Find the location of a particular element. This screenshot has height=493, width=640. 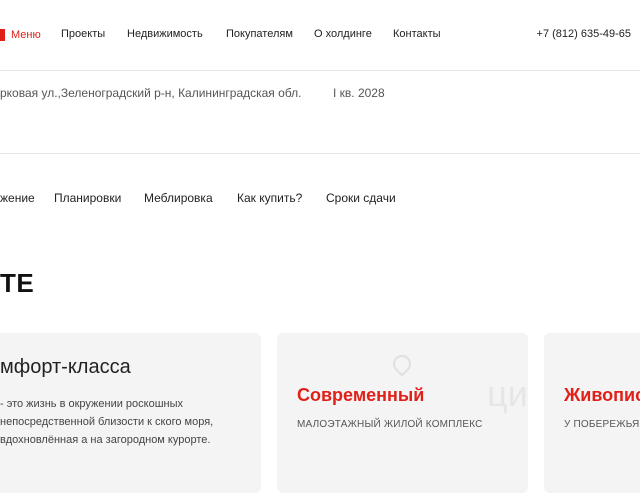

watermark: циан is located at coordinates (507, 393).